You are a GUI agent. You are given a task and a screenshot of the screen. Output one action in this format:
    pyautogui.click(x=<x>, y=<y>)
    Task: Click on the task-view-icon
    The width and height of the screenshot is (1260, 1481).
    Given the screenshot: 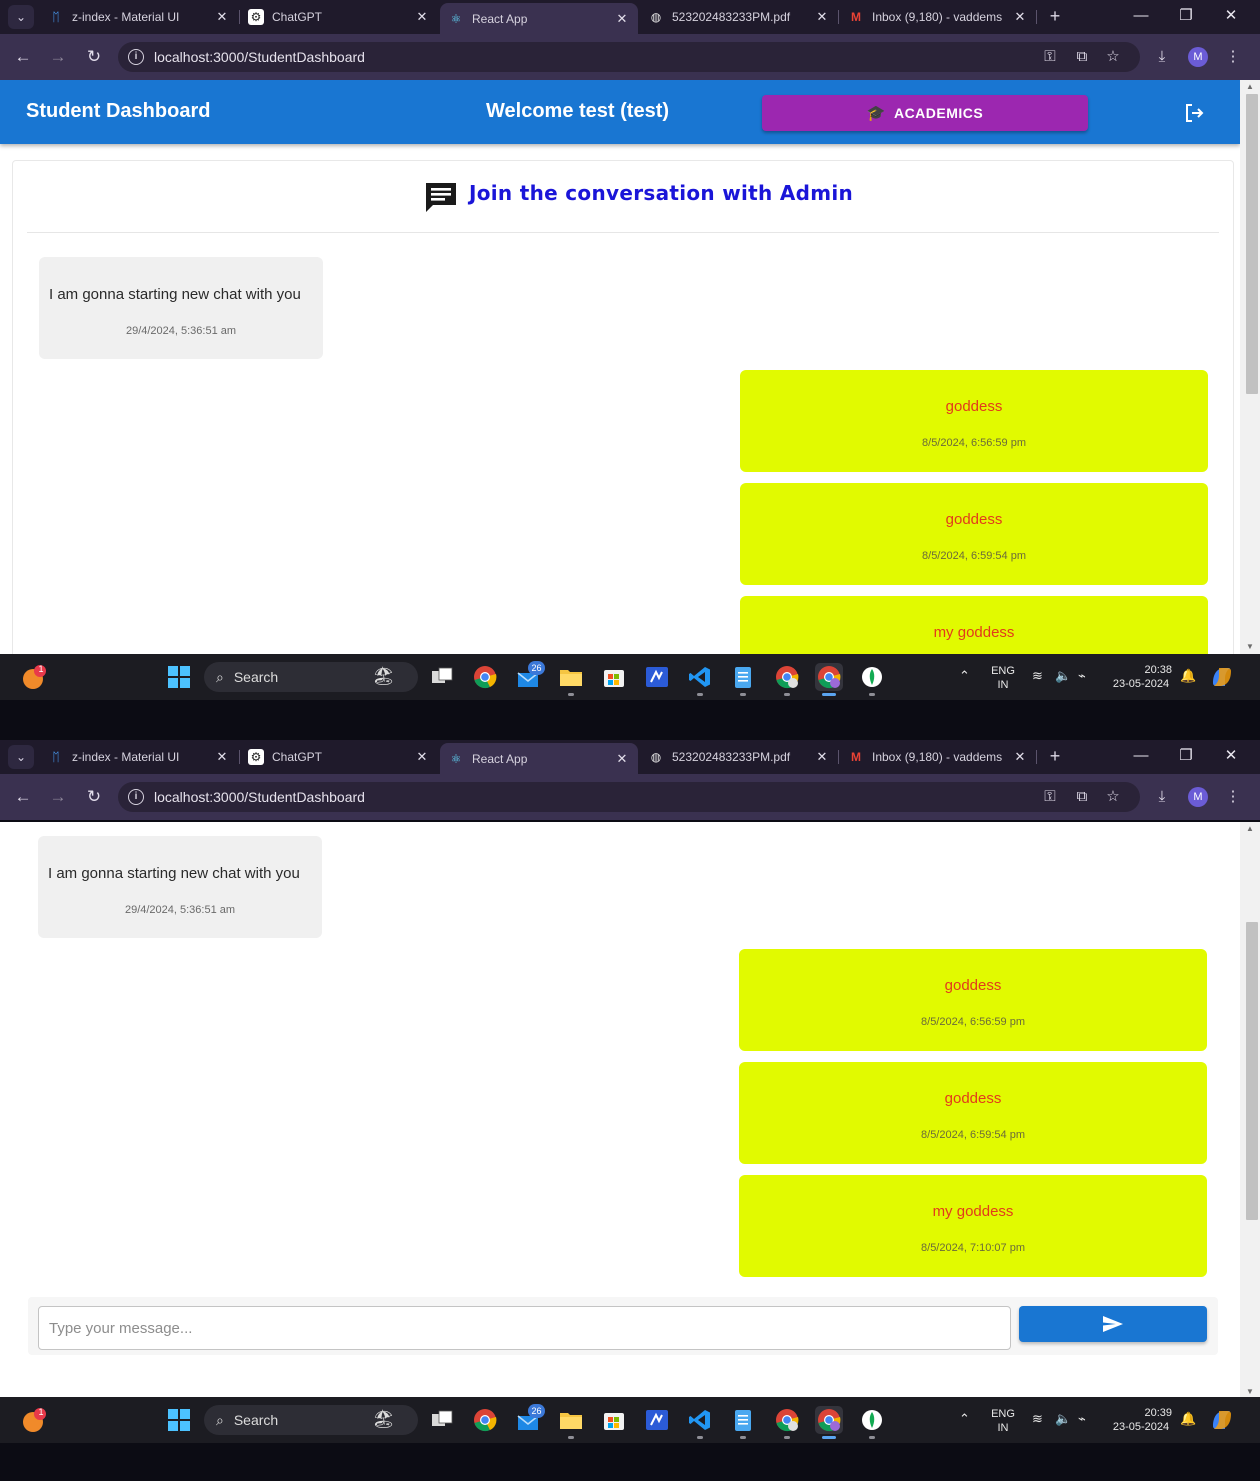 What is the action you would take?
    pyautogui.click(x=442, y=677)
    